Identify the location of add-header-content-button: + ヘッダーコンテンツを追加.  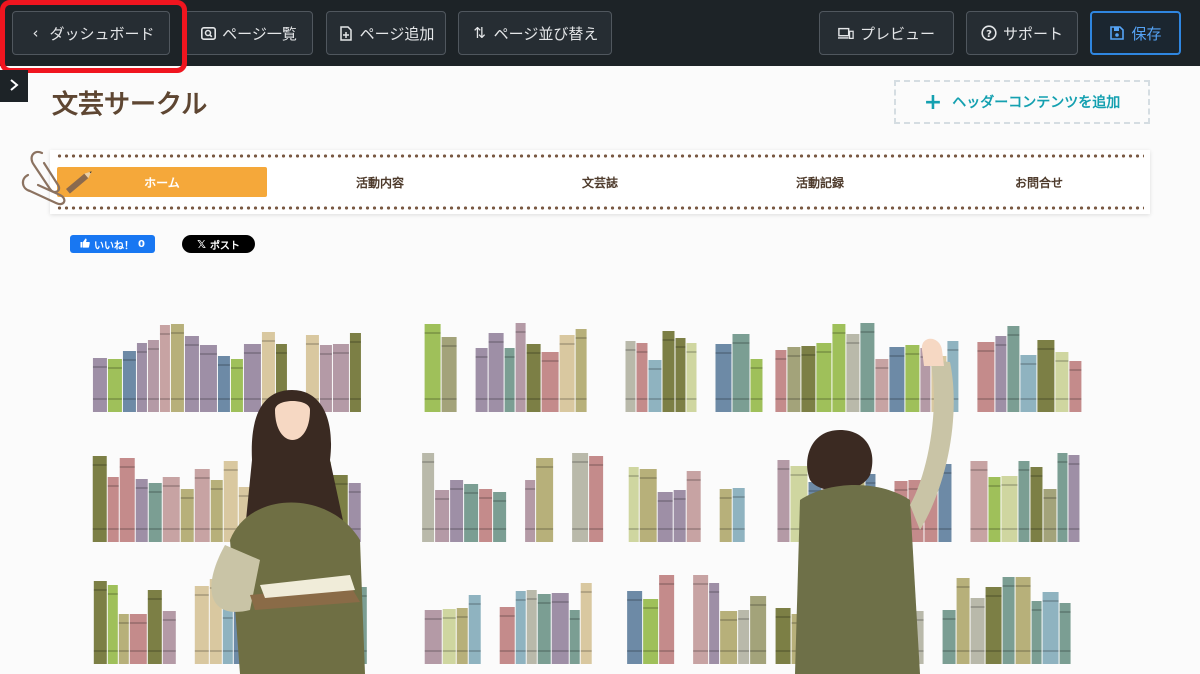
(1022, 102).